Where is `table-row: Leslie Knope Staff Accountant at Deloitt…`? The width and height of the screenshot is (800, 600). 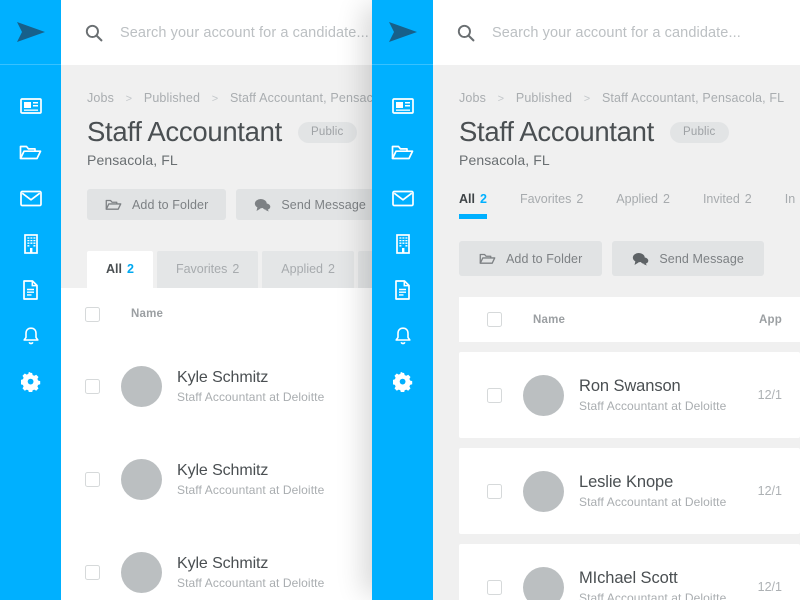
table-row: Leslie Knope Staff Accountant at Deloitt… is located at coordinates (629, 491).